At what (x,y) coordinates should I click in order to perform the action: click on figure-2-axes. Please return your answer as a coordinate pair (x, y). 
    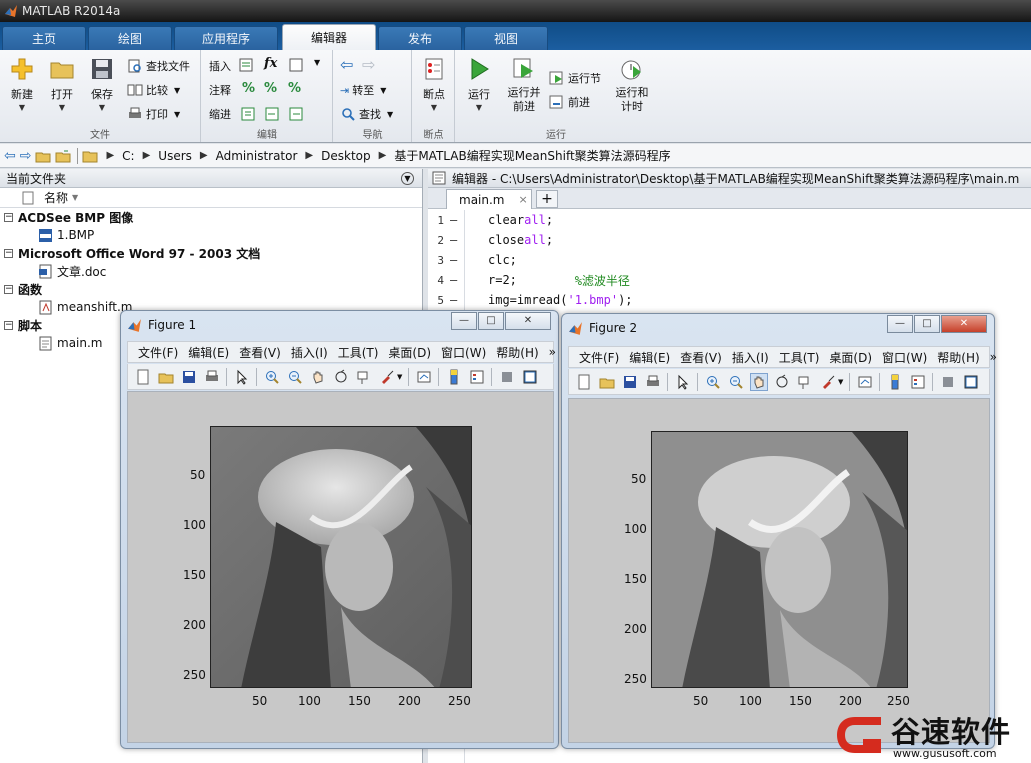
    Looking at the image, I should click on (779, 559).